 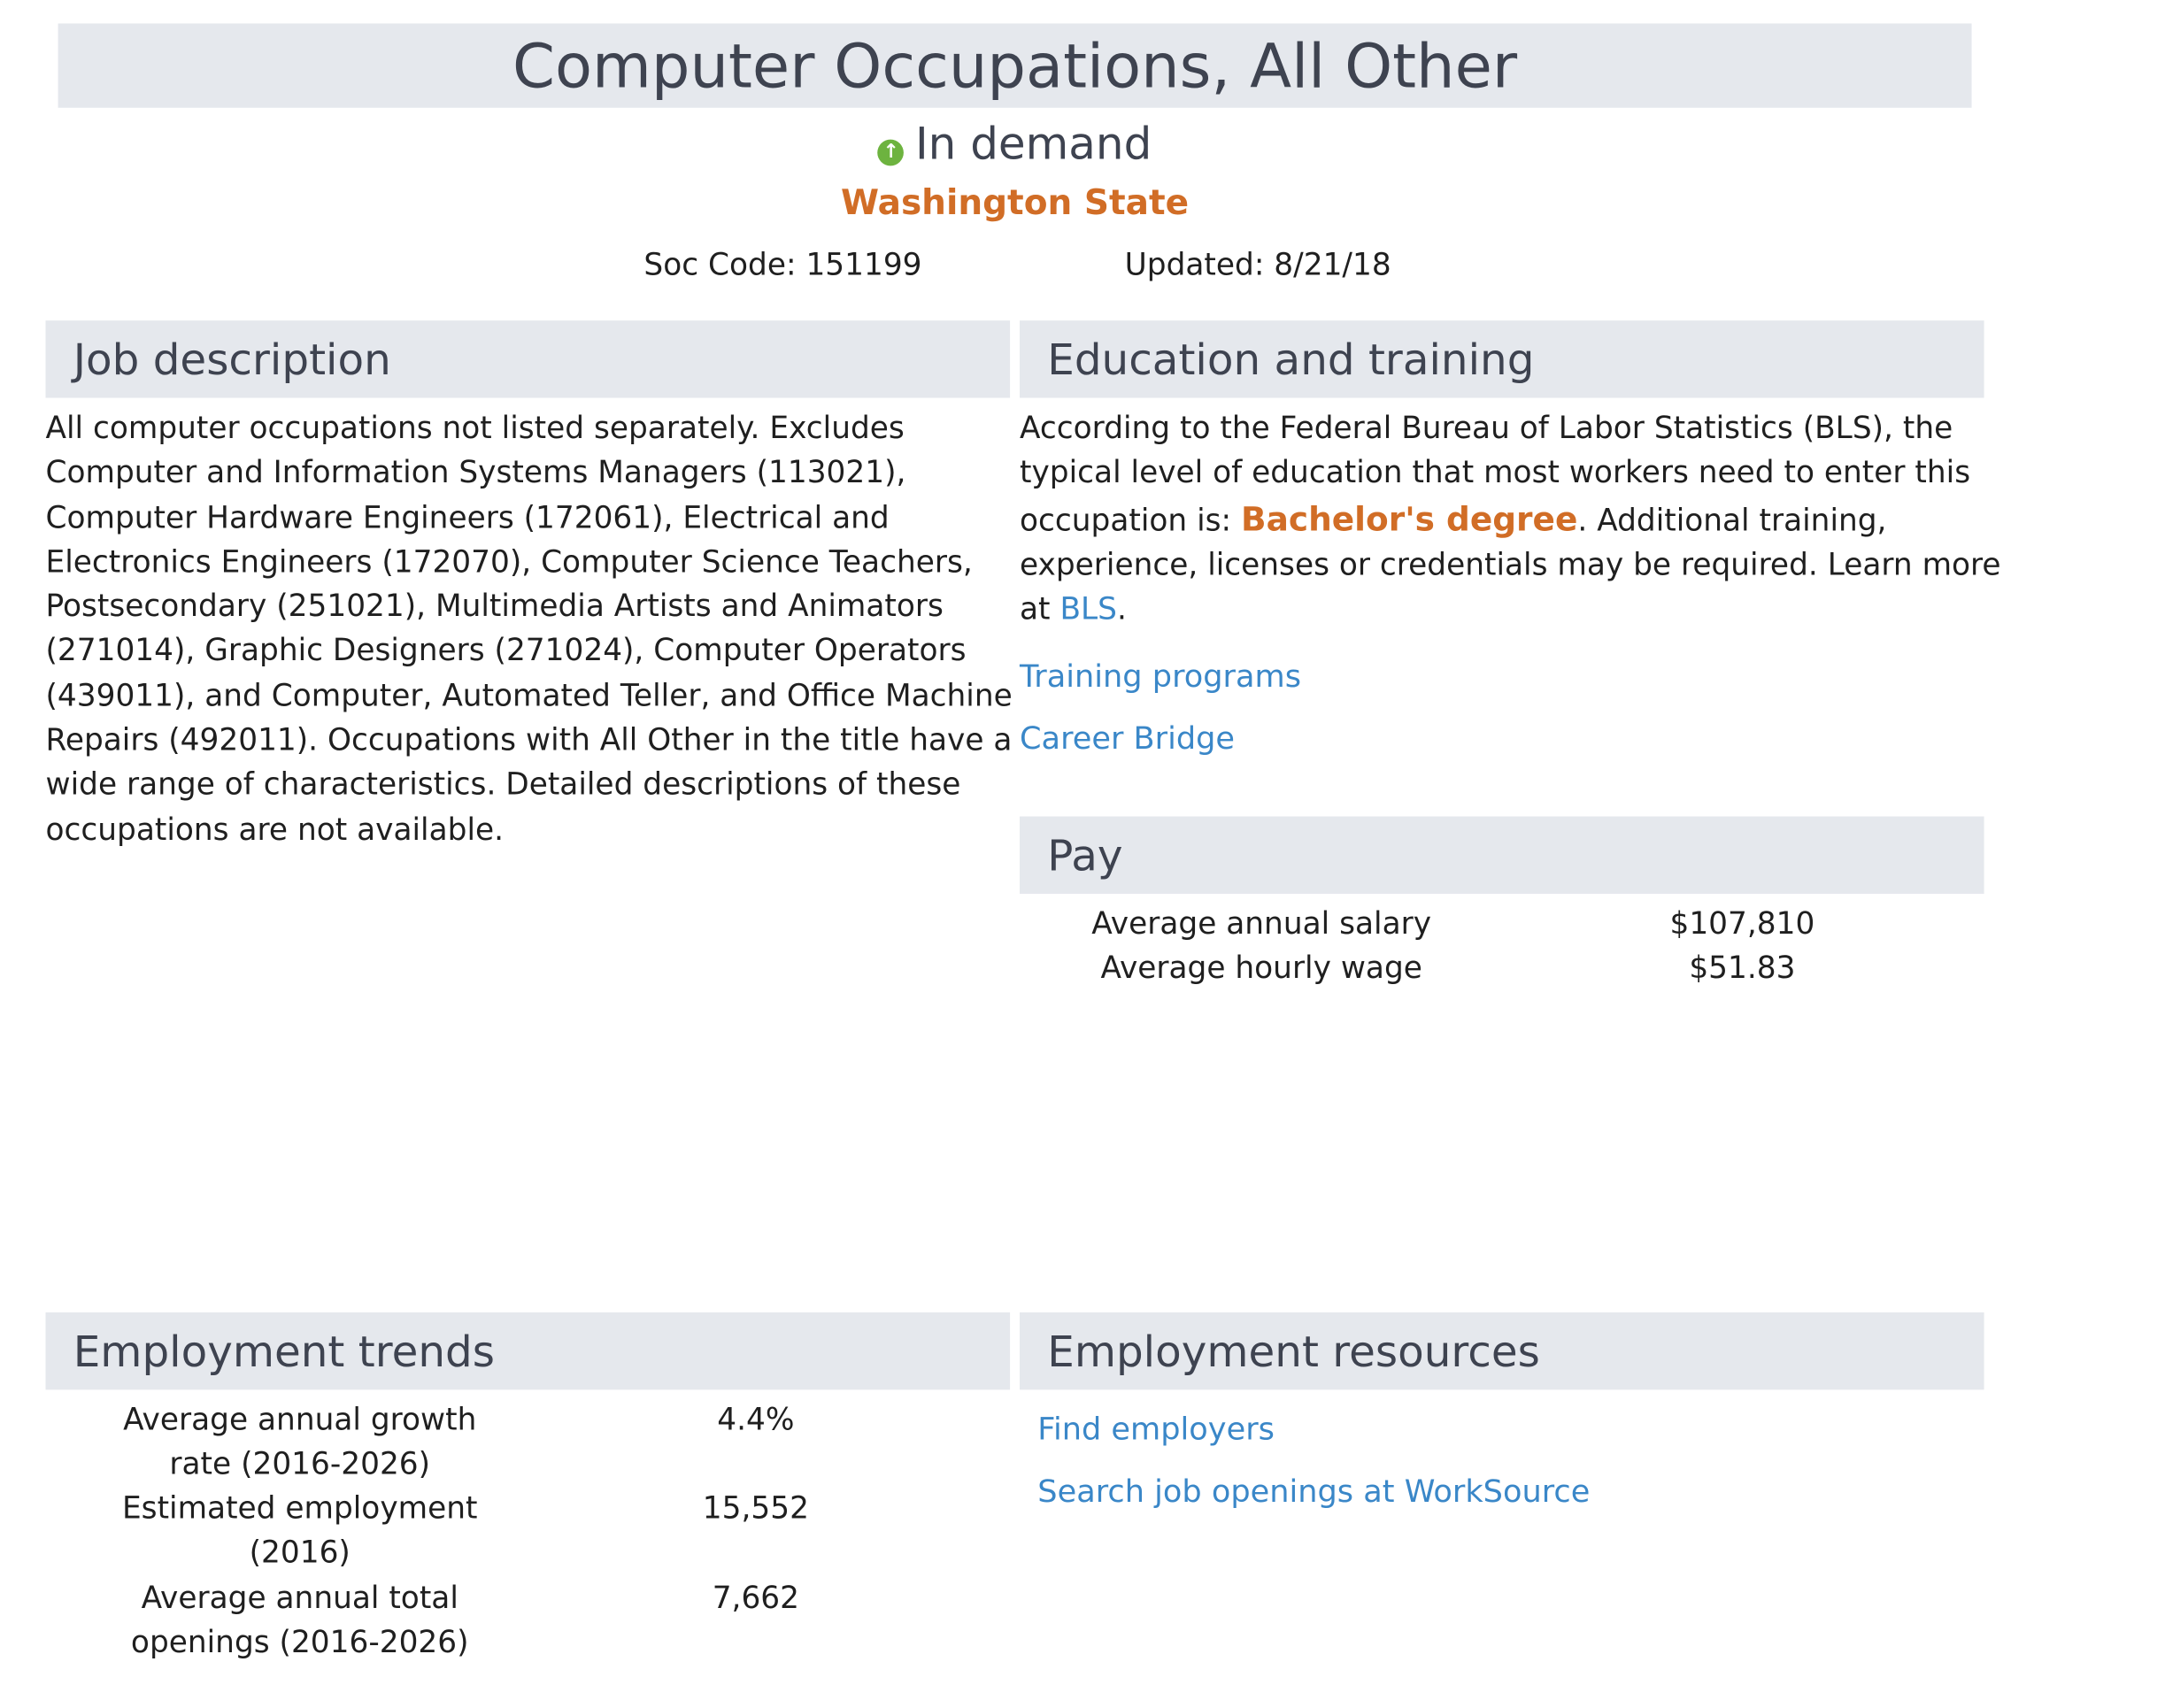 I want to click on trend-label: Average annual growth rate (2016-2026), so click(x=300, y=1443).